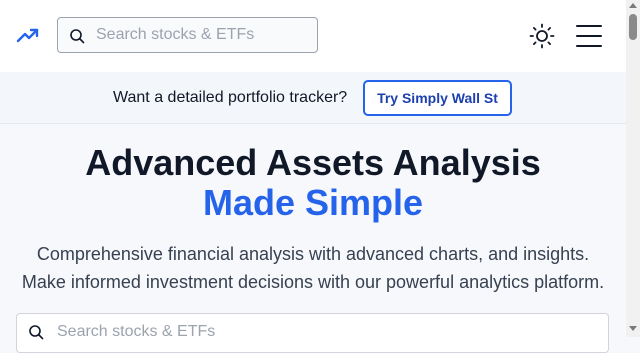 The height and width of the screenshot is (353, 640). What do you see at coordinates (633, 27) in the screenshot?
I see `scrollbar-thumb` at bounding box center [633, 27].